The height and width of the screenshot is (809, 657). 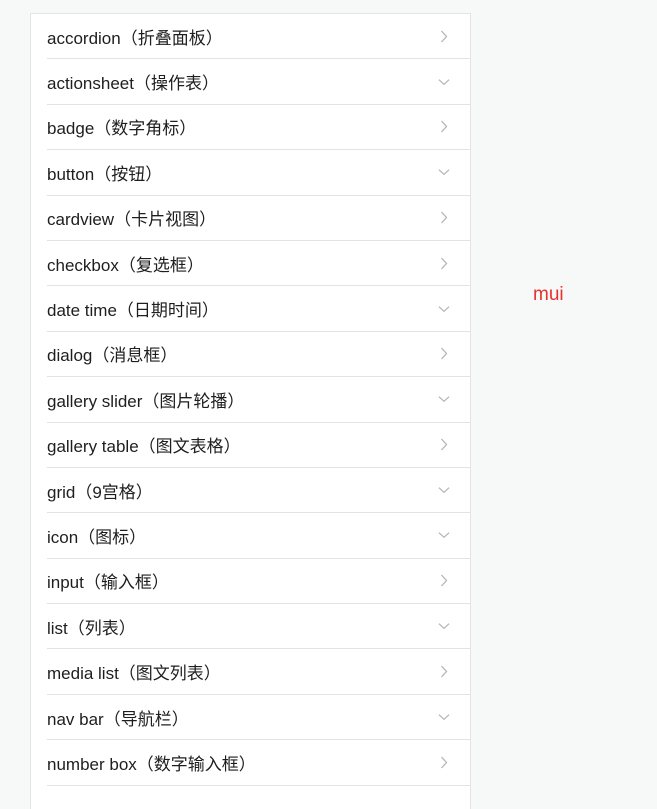 I want to click on menu-item: gallery table（图文表格）, so click(x=258, y=445).